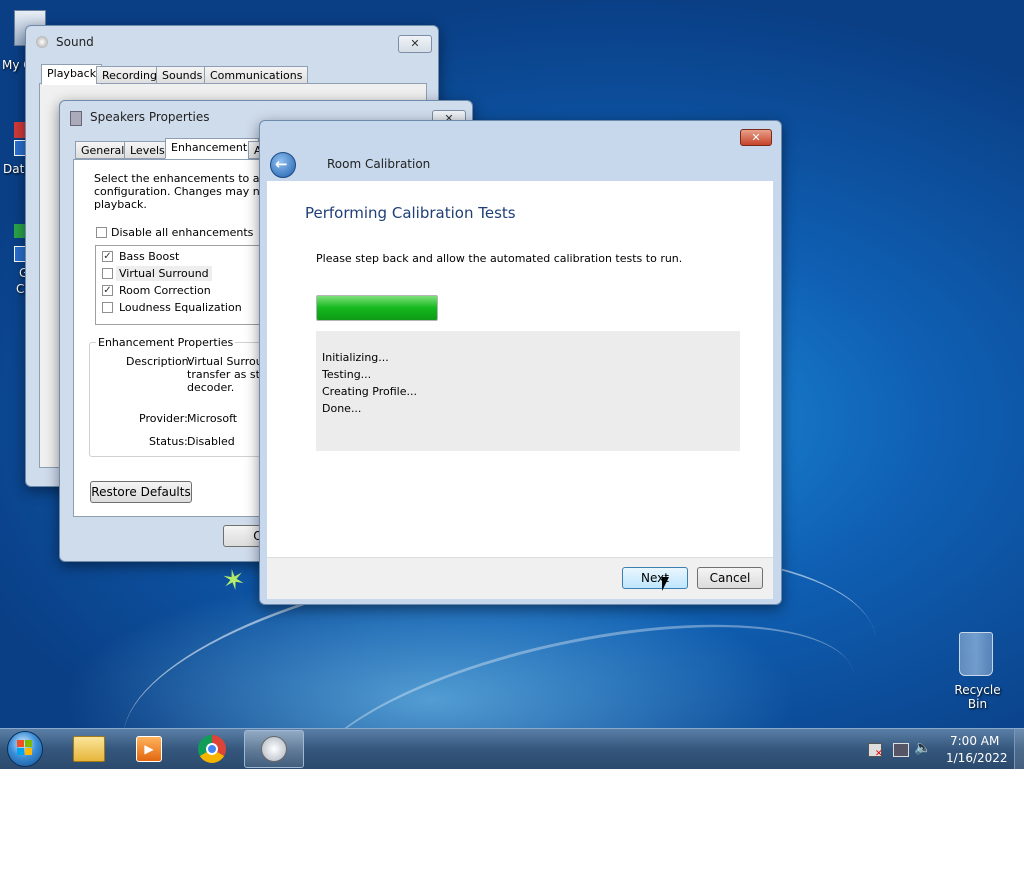  What do you see at coordinates (665, 584) in the screenshot?
I see `mouse-cursor-icon` at bounding box center [665, 584].